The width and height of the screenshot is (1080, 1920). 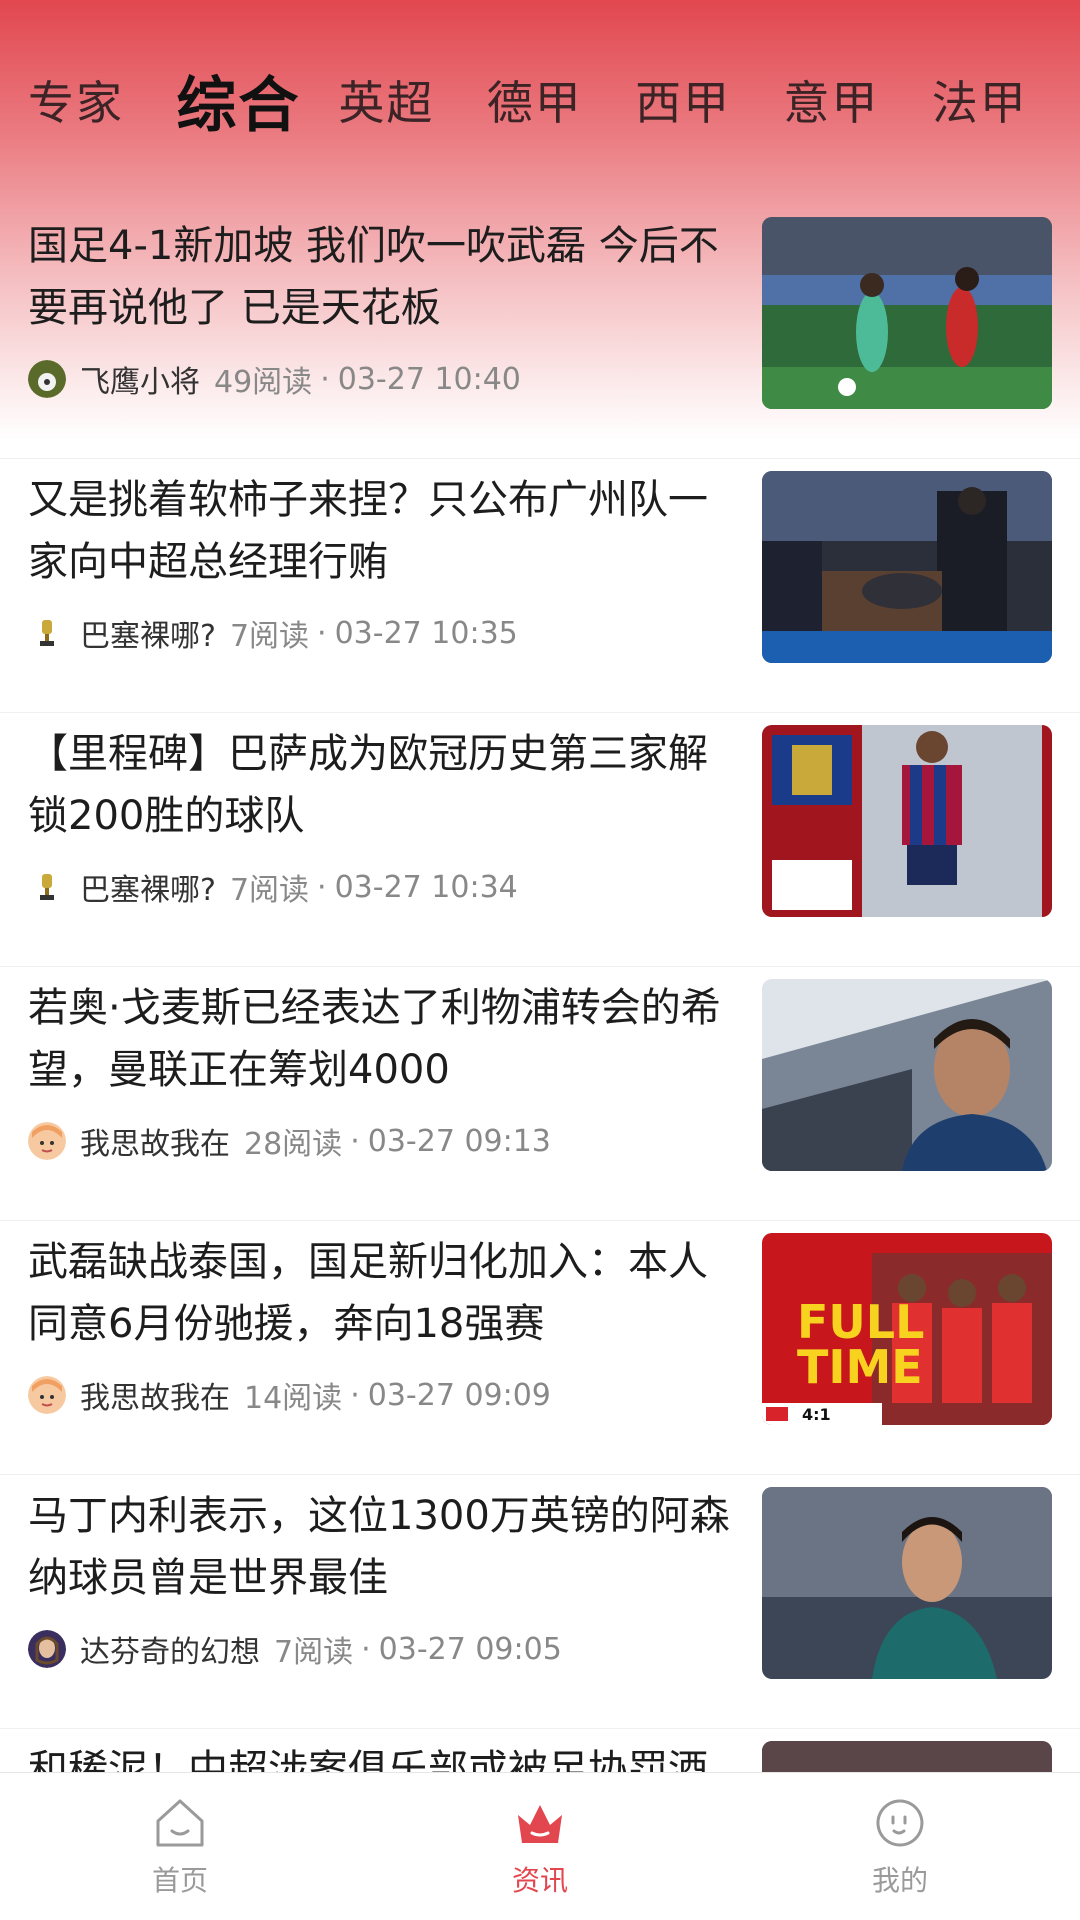 What do you see at coordinates (907, 313) in the screenshot?
I see `soccer-match-image` at bounding box center [907, 313].